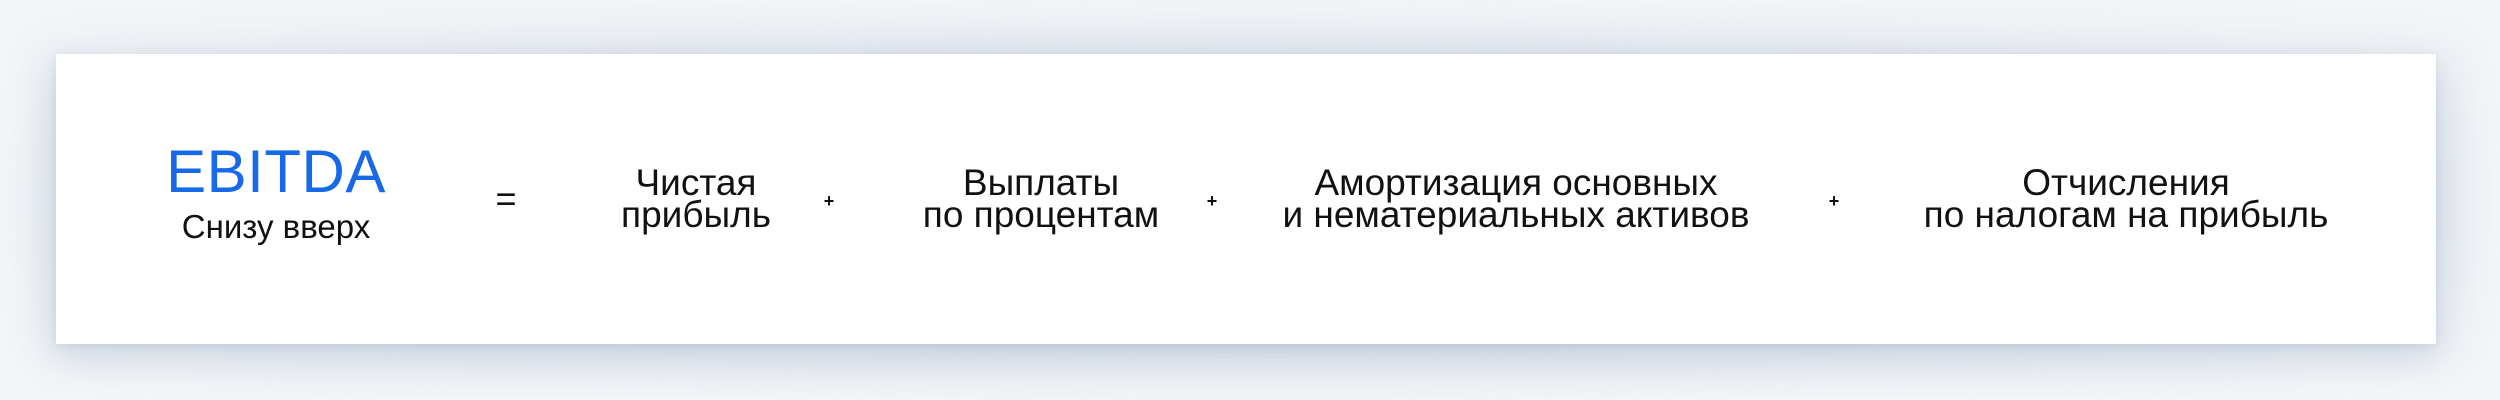 Image resolution: width=2500 pixels, height=400 pixels. What do you see at coordinates (829, 201) in the screenshot?
I see `plus-sign-1: +` at bounding box center [829, 201].